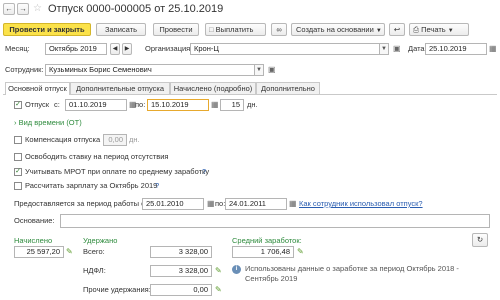 This screenshot has width=500, height=300. I want to click on printer-icon: ⎙, so click(416, 29).